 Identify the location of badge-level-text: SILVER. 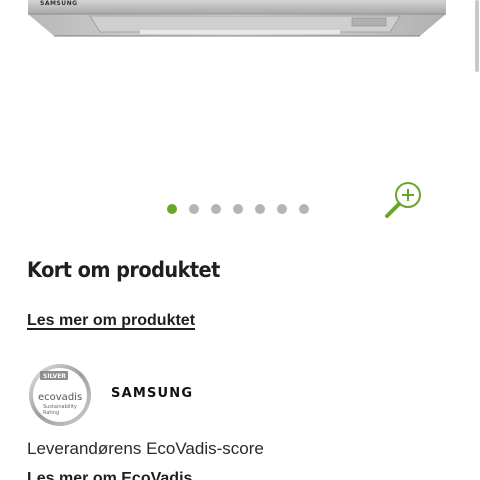
(54, 376).